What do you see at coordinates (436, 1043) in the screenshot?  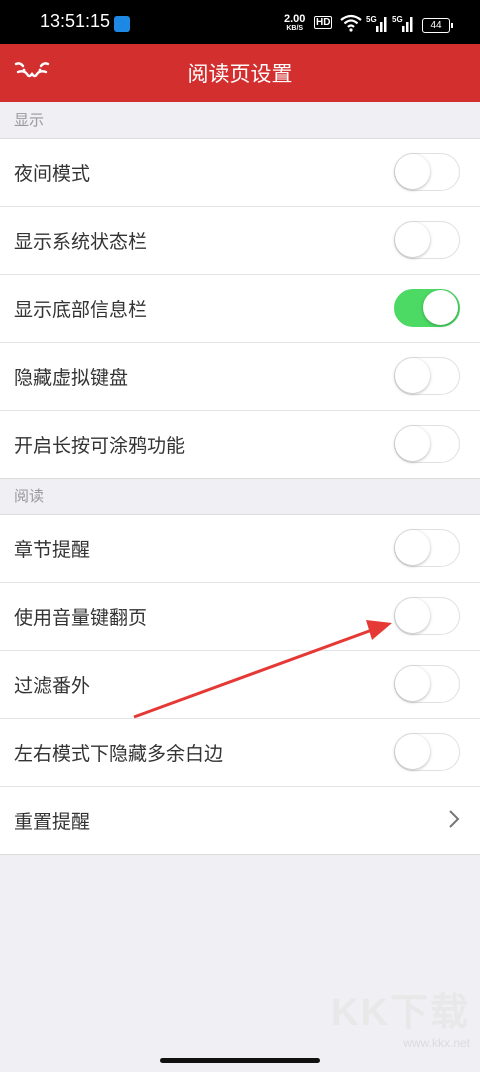 I see `watermark-url: www.kkx.net` at bounding box center [436, 1043].